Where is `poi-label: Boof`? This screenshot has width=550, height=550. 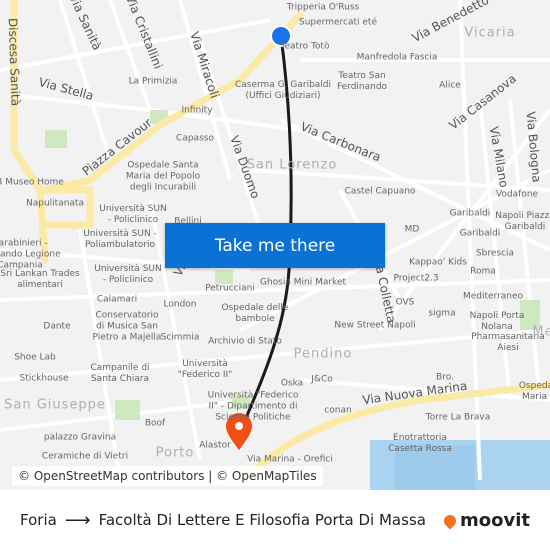
poi-label: Boof is located at coordinates (155, 423).